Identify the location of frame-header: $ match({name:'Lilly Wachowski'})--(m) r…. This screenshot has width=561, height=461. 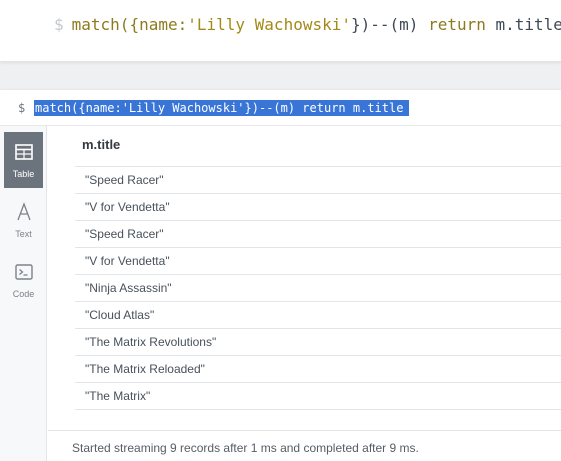
(280, 108).